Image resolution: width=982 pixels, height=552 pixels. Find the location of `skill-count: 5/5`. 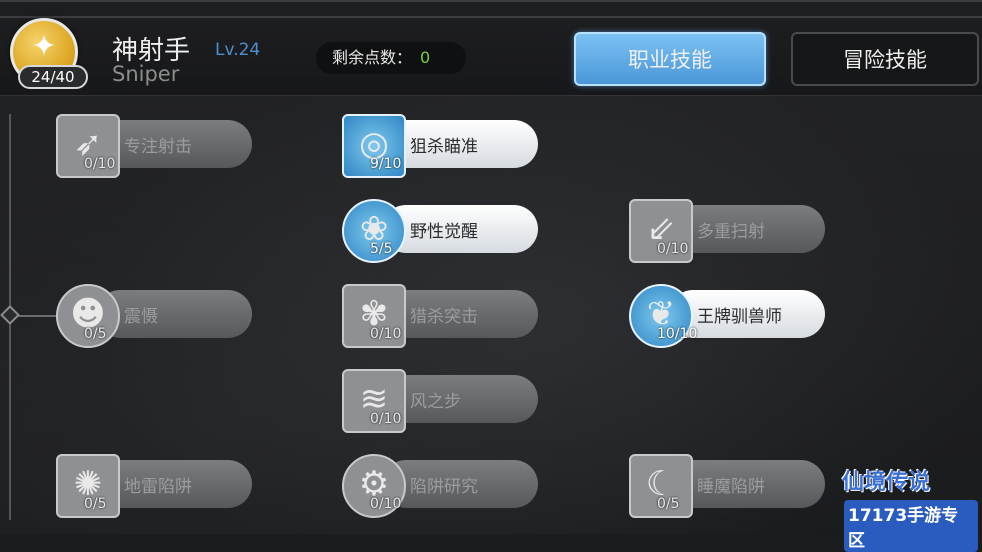

skill-count: 5/5 is located at coordinates (381, 249).